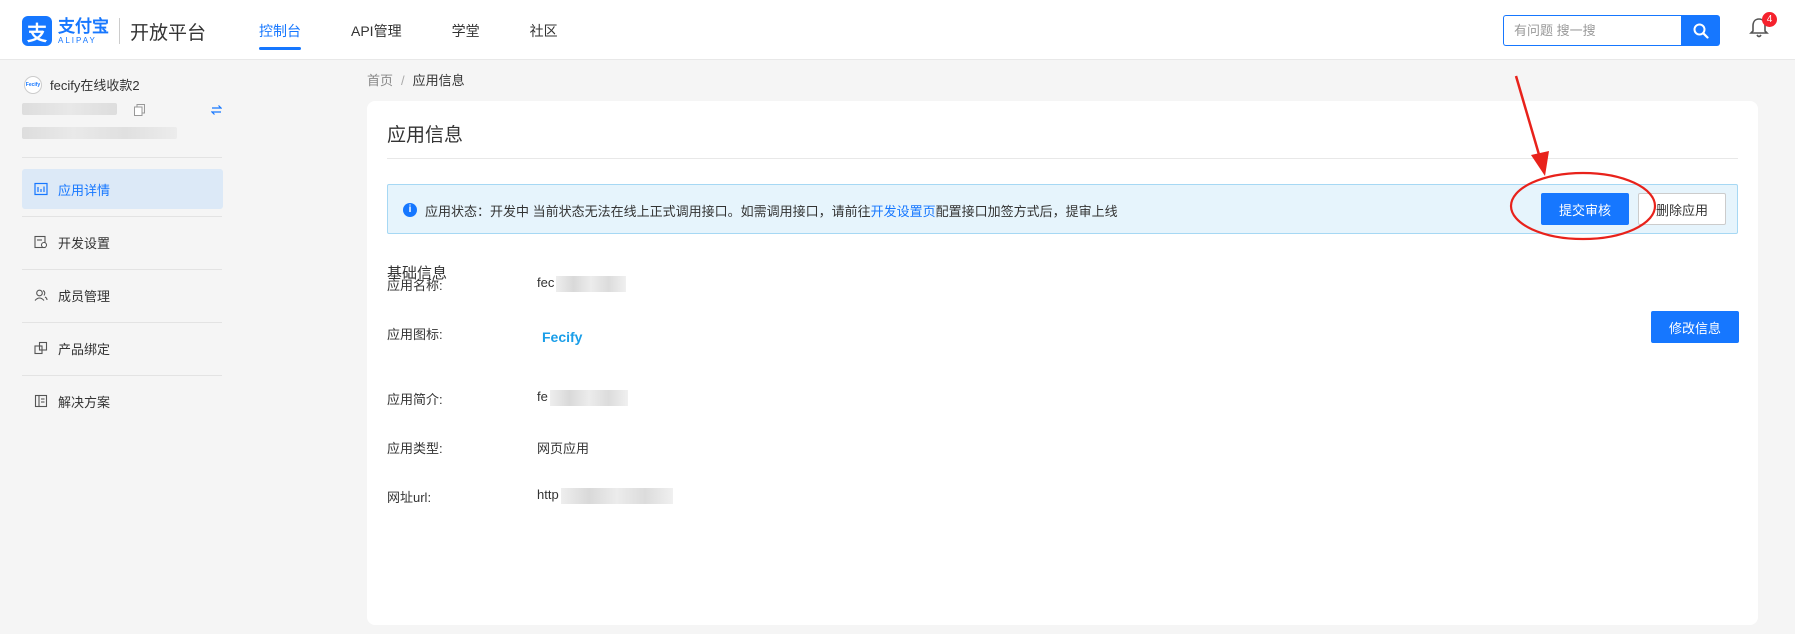 This screenshot has height=634, width=1795. I want to click on dev-settings-link: 开发设置页, so click(903, 211).